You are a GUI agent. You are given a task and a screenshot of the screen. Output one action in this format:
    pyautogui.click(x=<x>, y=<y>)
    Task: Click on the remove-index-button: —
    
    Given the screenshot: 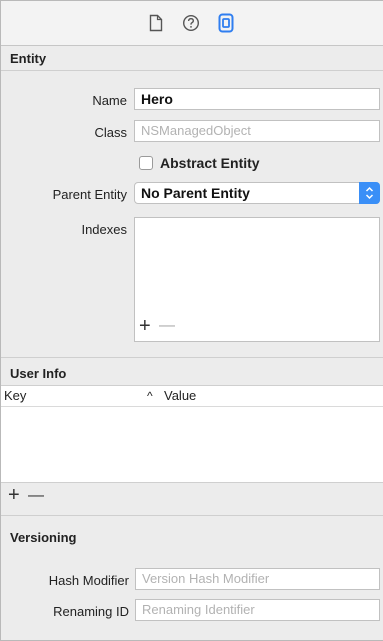 What is the action you would take?
    pyautogui.click(x=167, y=326)
    